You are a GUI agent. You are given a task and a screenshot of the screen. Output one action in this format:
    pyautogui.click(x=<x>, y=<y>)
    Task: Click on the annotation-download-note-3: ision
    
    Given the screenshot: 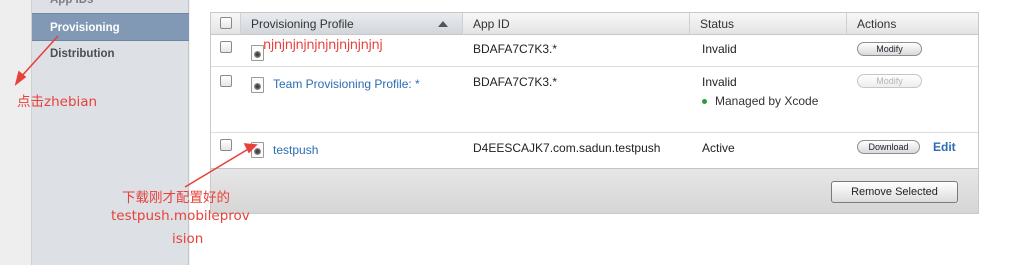 What is the action you would take?
    pyautogui.click(x=188, y=239)
    